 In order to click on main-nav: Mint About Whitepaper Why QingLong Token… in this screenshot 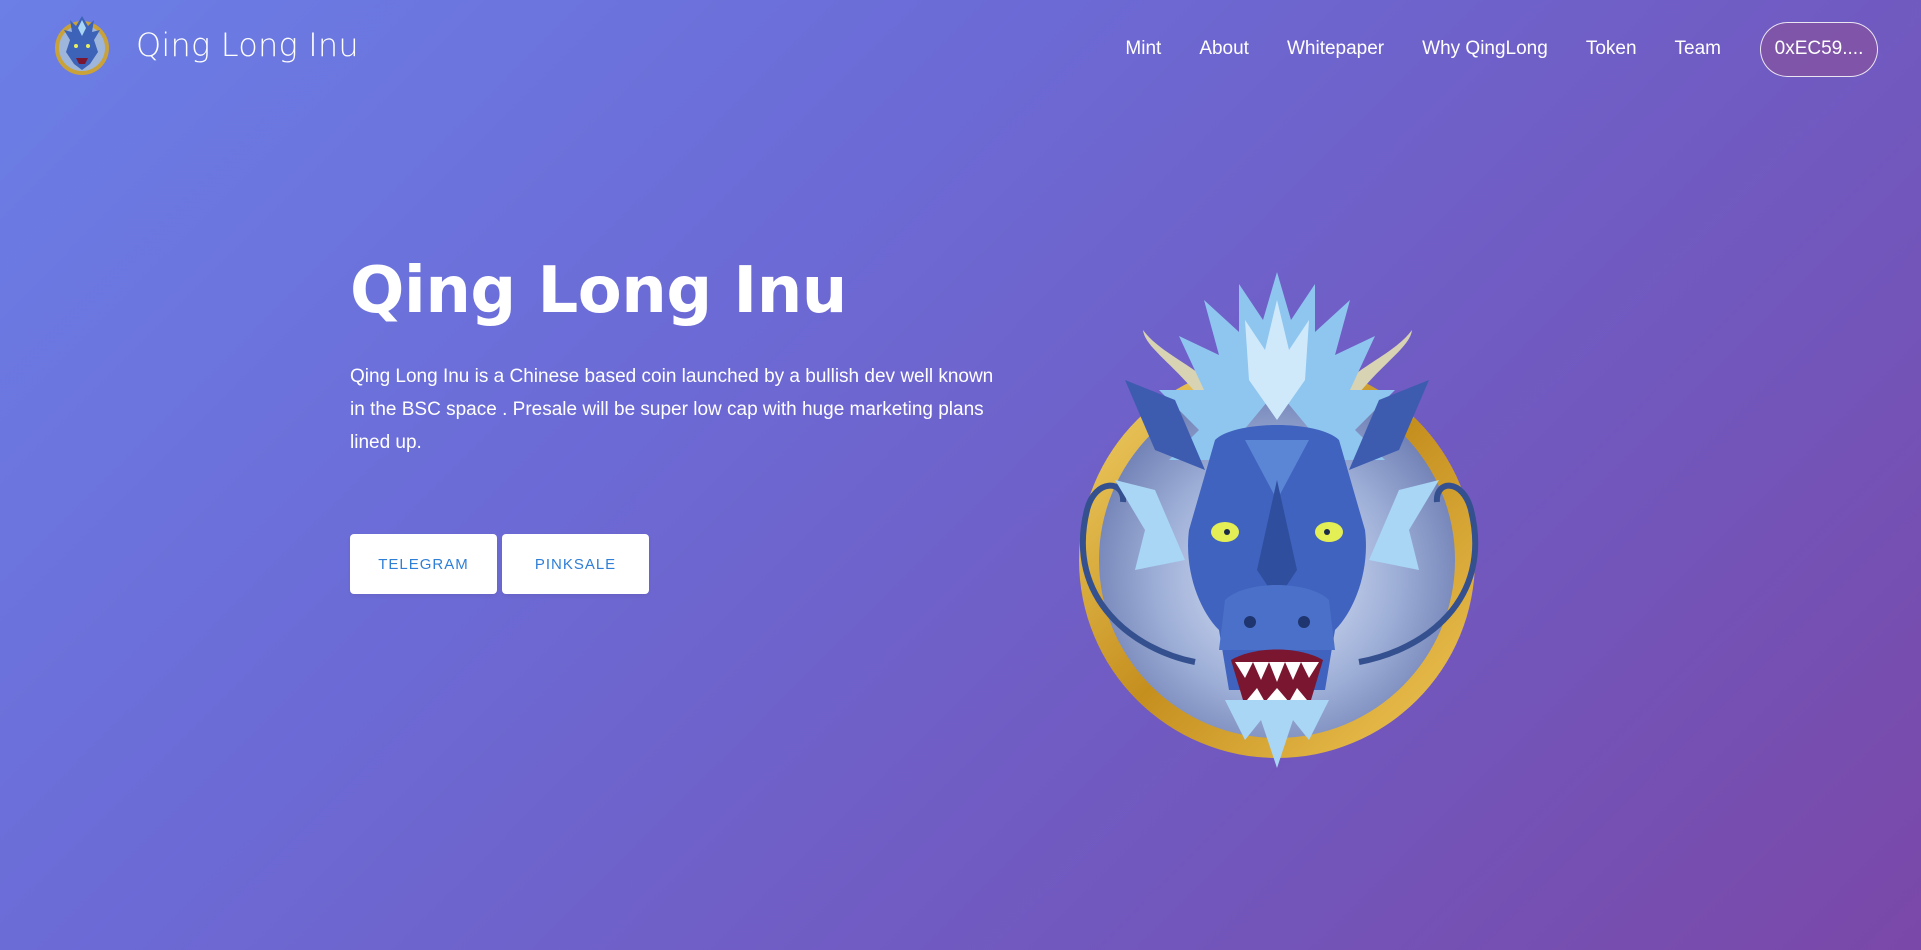, I will do `click(1501, 49)`.